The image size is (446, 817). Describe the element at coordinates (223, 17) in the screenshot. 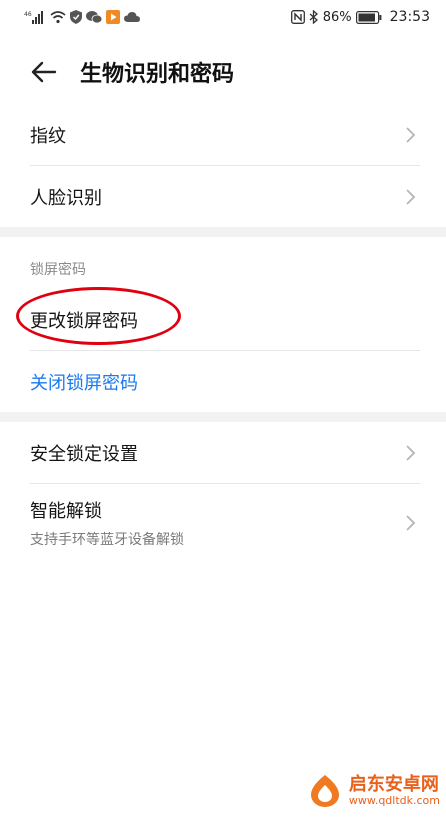

I see `status-bar: 46 86% 23:53` at that location.